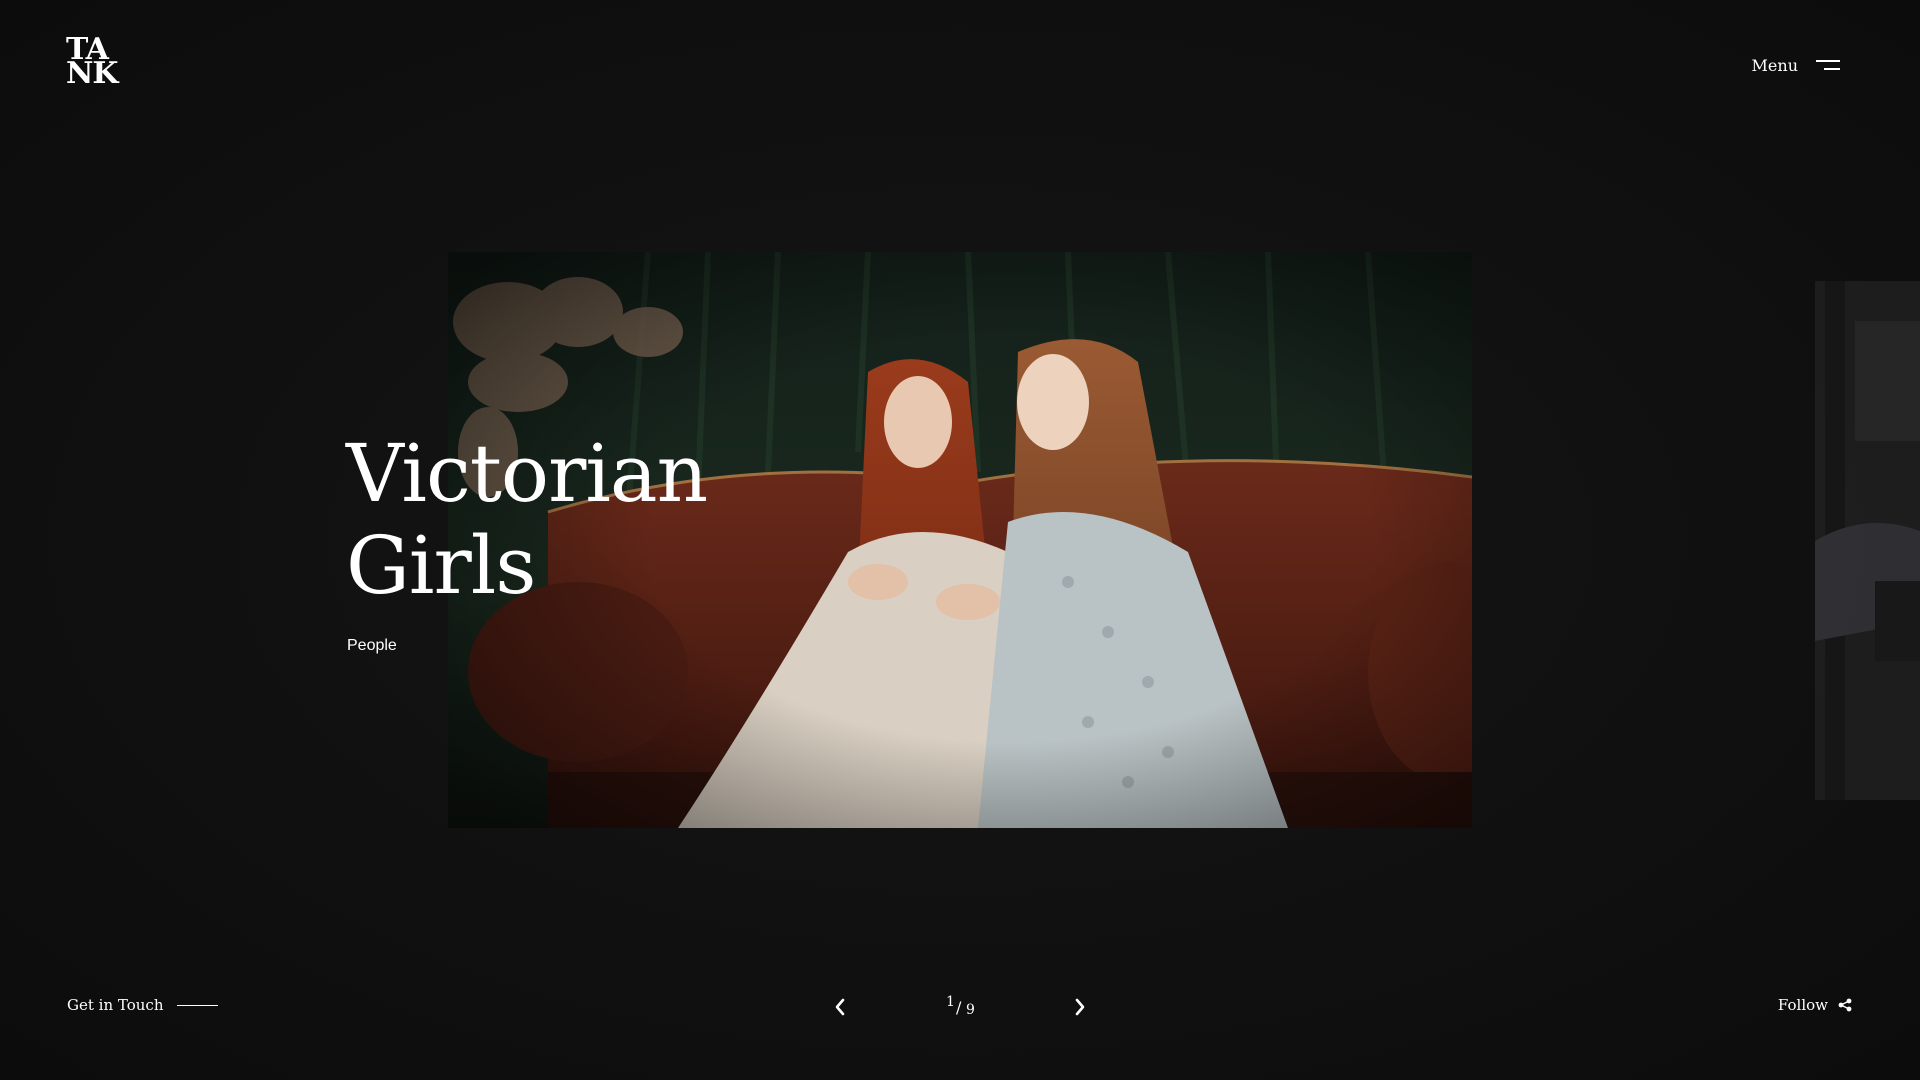 Image resolution: width=1920 pixels, height=1080 pixels. Describe the element at coordinates (970, 1010) in the screenshot. I see `counter-total: 9` at that location.